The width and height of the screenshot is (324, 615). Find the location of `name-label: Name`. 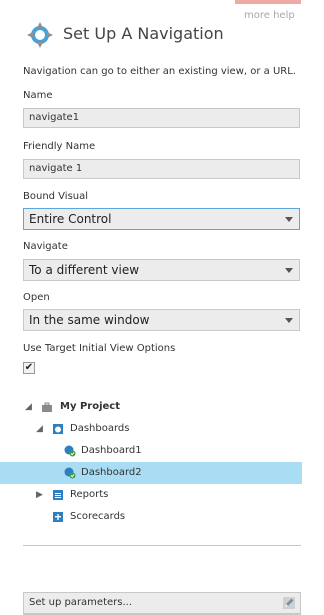

name-label: Name is located at coordinates (38, 95).